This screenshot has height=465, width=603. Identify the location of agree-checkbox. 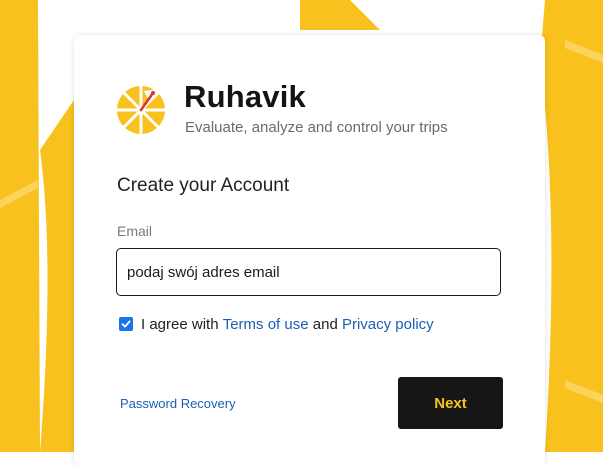
(126, 324).